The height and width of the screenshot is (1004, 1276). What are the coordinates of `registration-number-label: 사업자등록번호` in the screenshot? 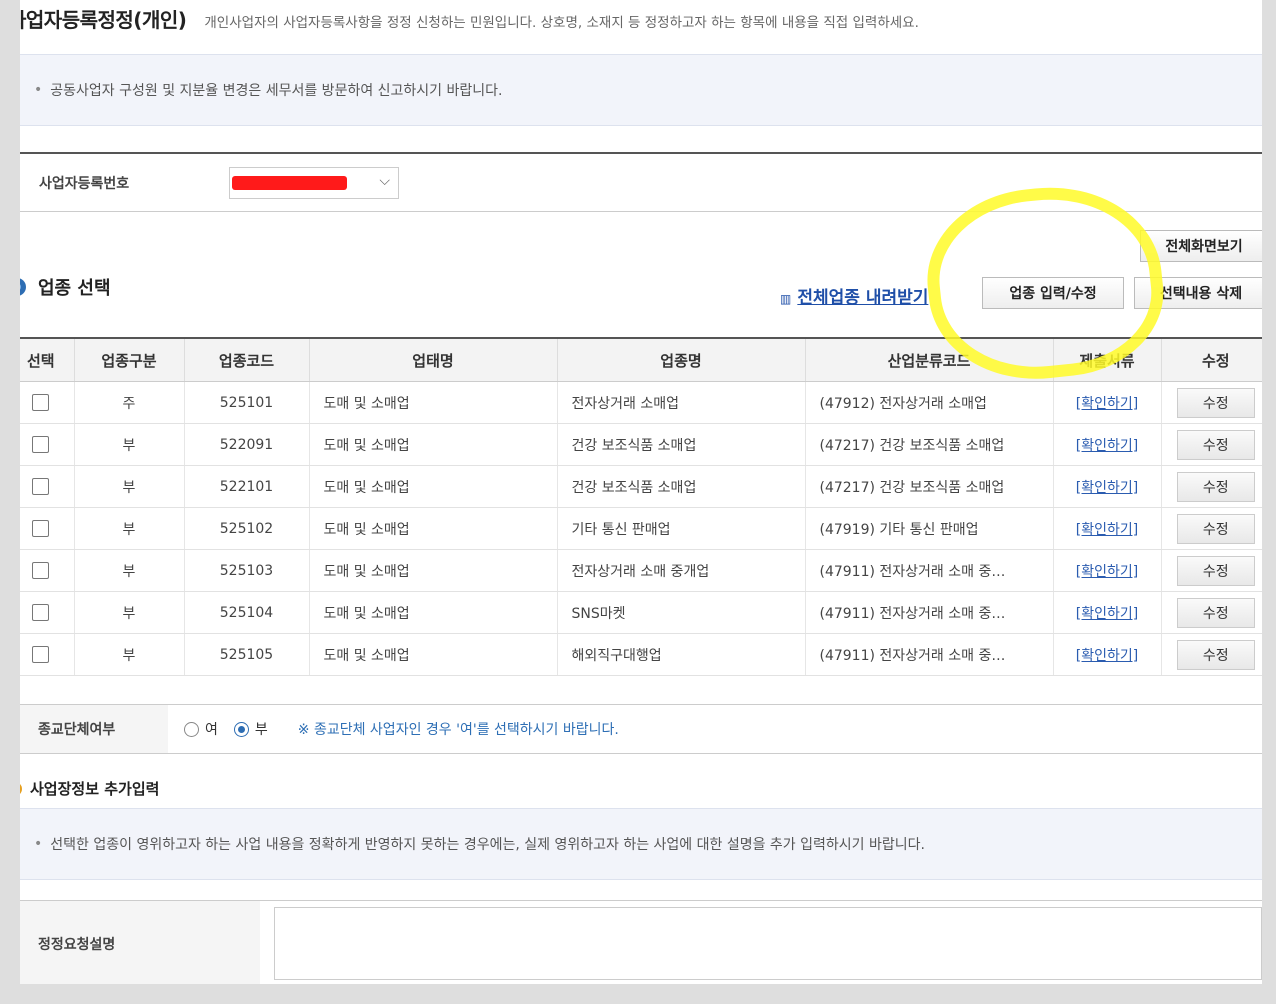 It's located at (84, 183).